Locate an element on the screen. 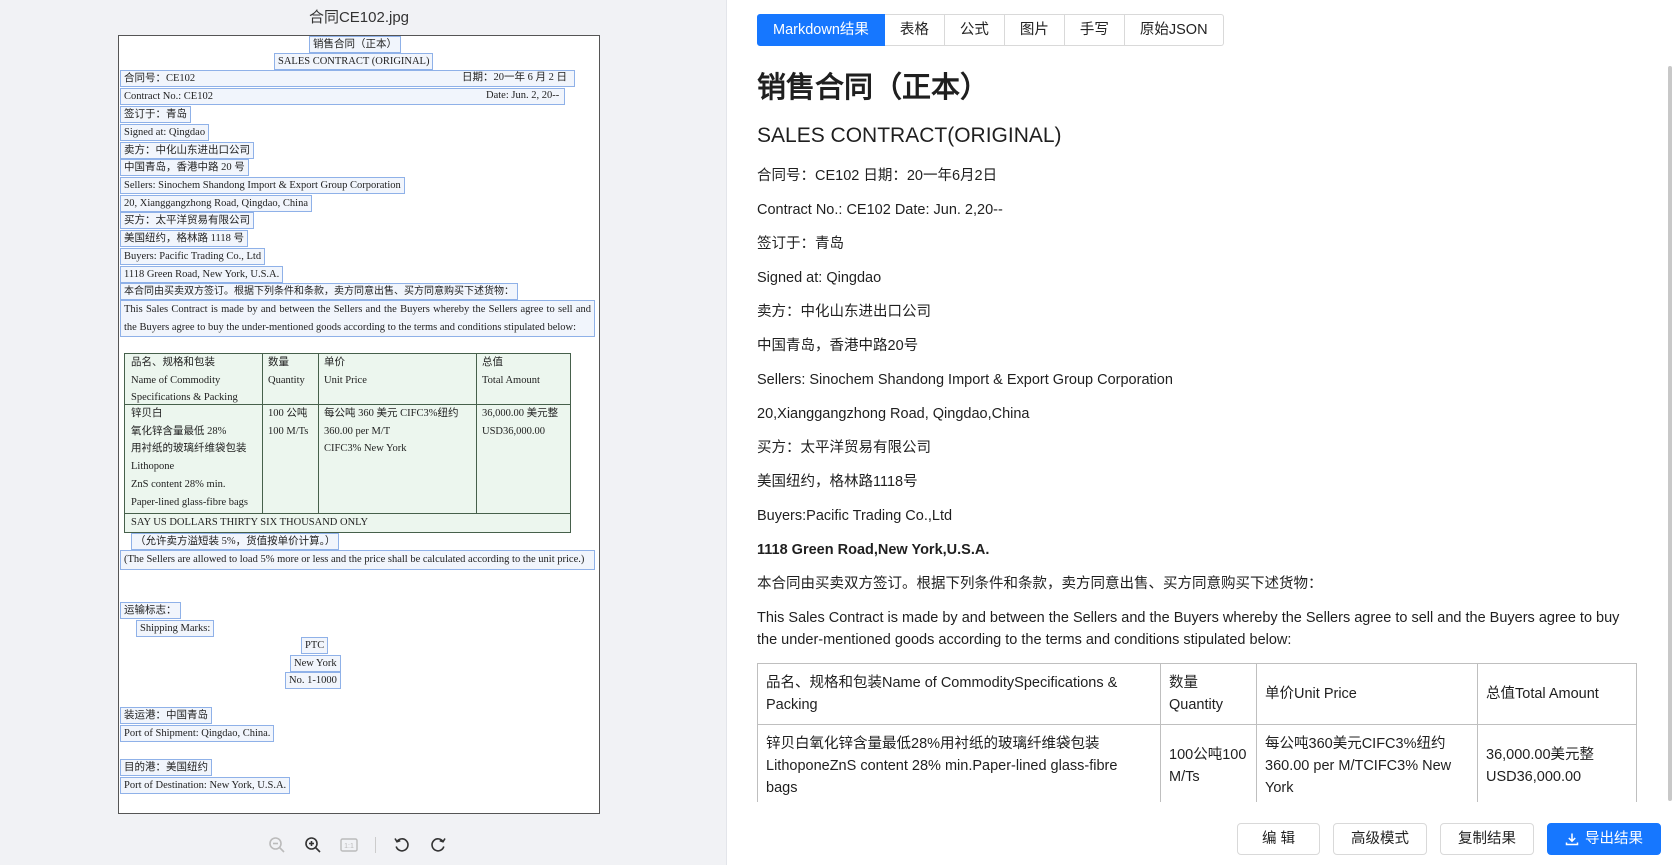  doc-line: 目的港：美国纽约 is located at coordinates (166, 767).